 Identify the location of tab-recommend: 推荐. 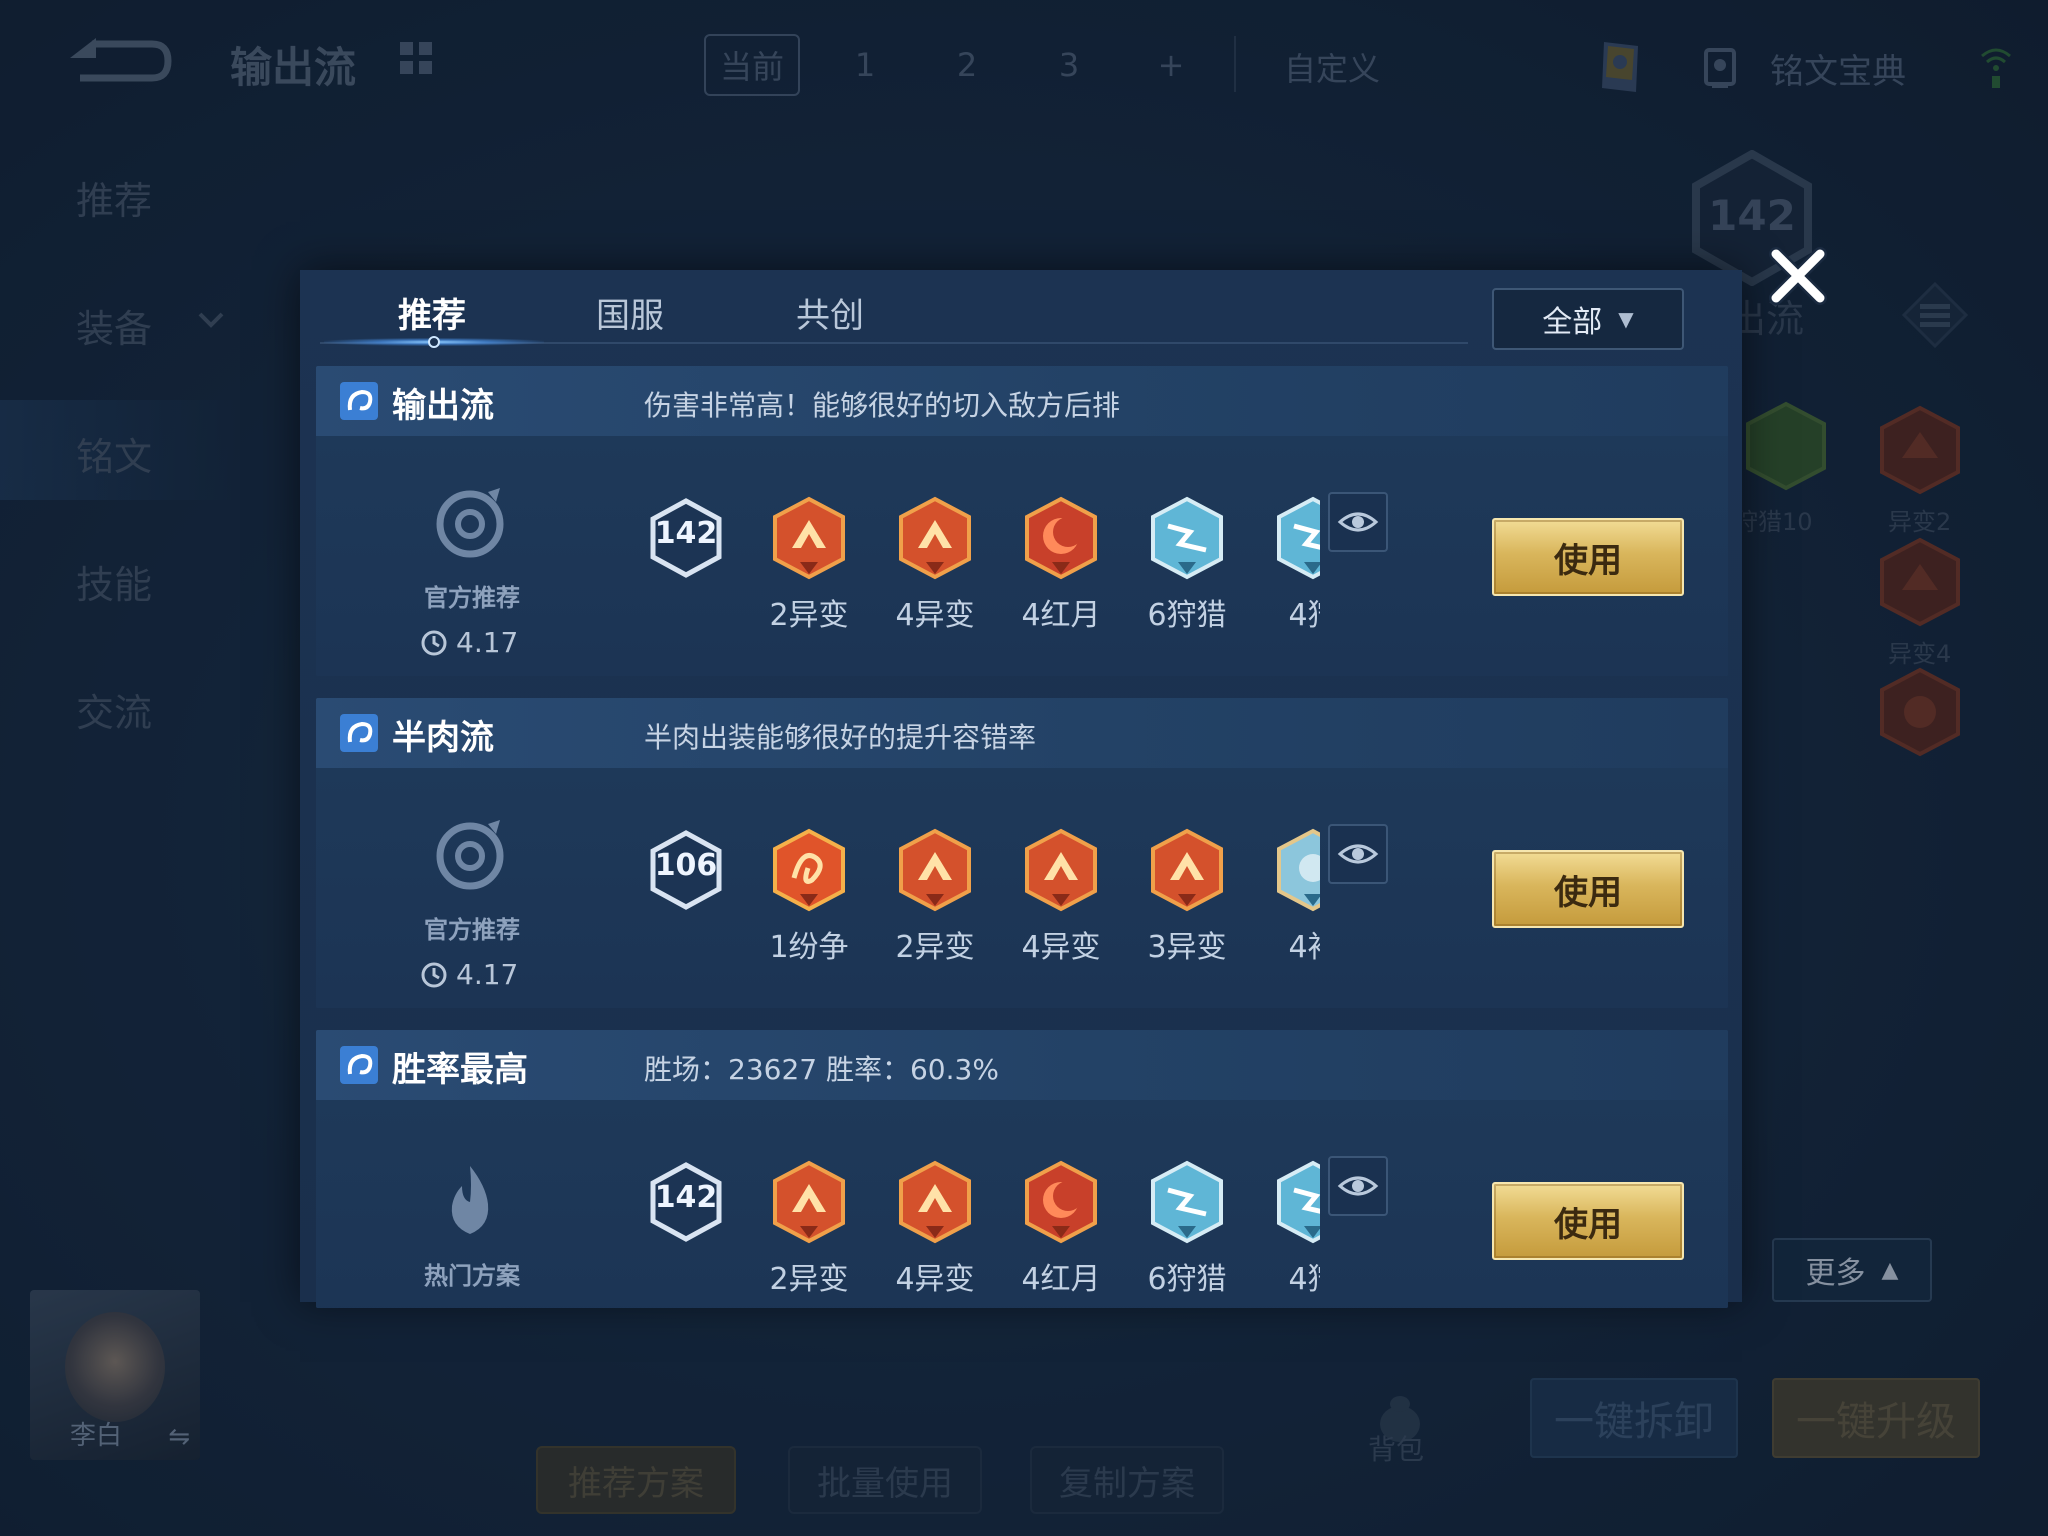
(432, 312).